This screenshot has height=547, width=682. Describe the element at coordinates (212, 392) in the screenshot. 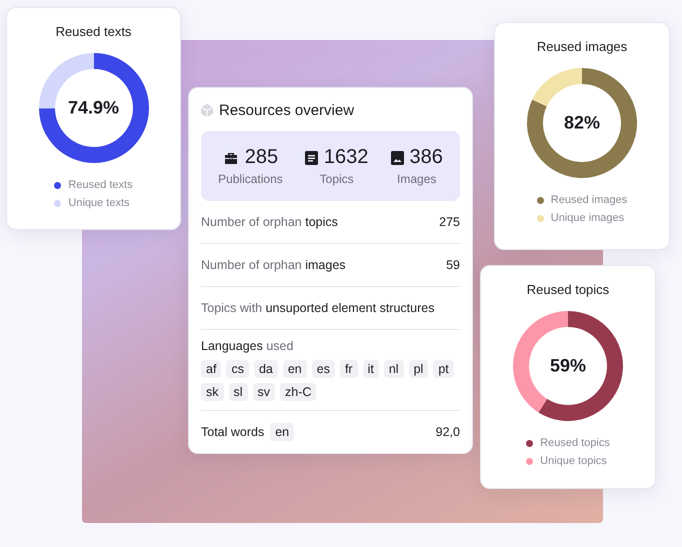

I see `language-tag: sk` at that location.